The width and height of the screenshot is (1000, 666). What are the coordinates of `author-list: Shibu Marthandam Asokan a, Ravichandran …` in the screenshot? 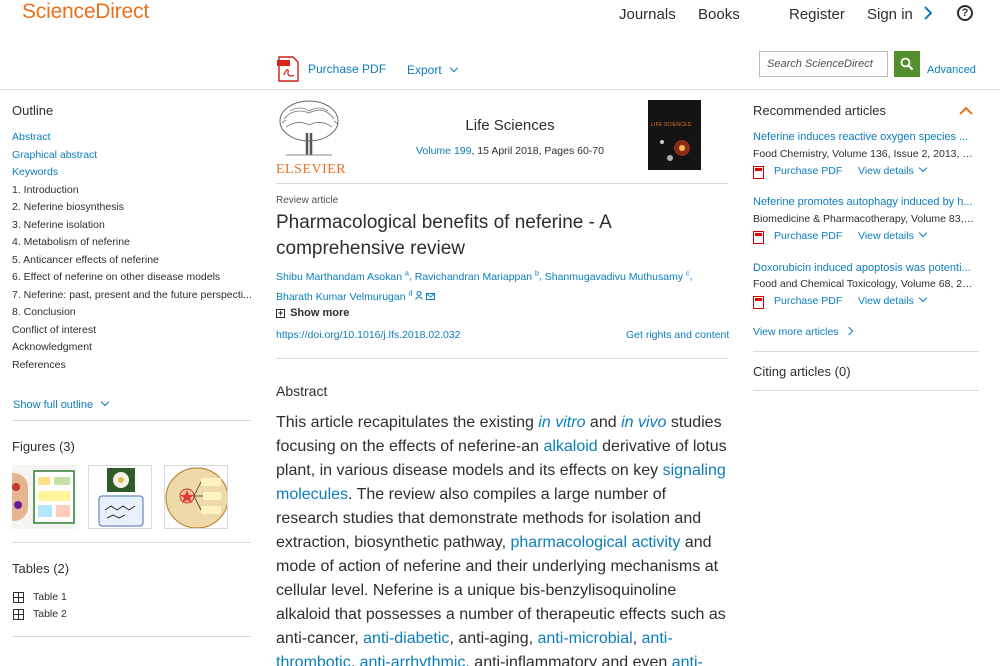 It's located at (484, 287).